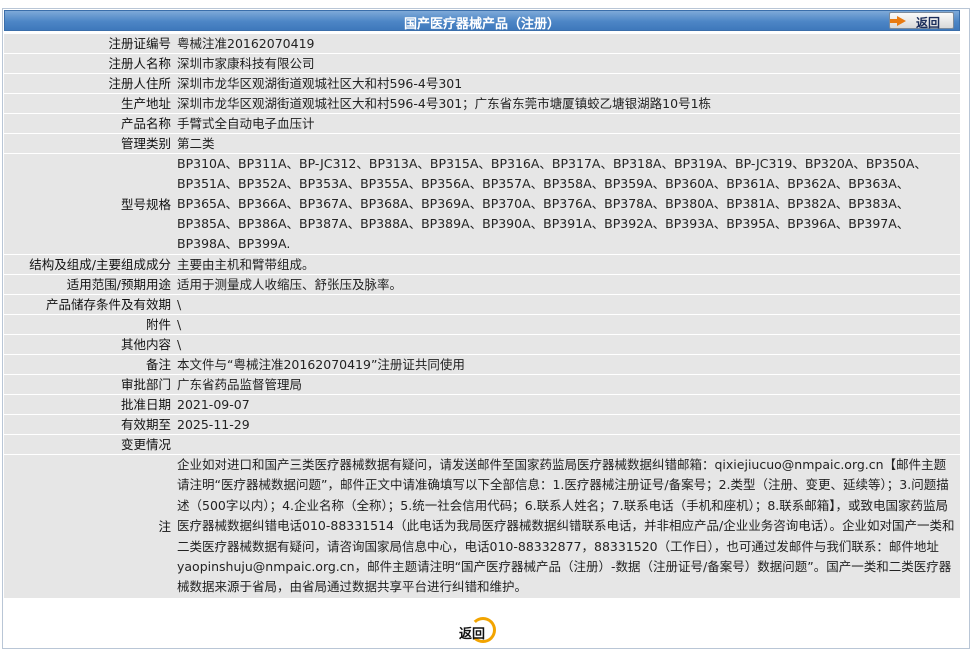 Image resolution: width=972 pixels, height=657 pixels. Describe the element at coordinates (89, 63) in the screenshot. I see `row-label: 注册人名称` at that location.